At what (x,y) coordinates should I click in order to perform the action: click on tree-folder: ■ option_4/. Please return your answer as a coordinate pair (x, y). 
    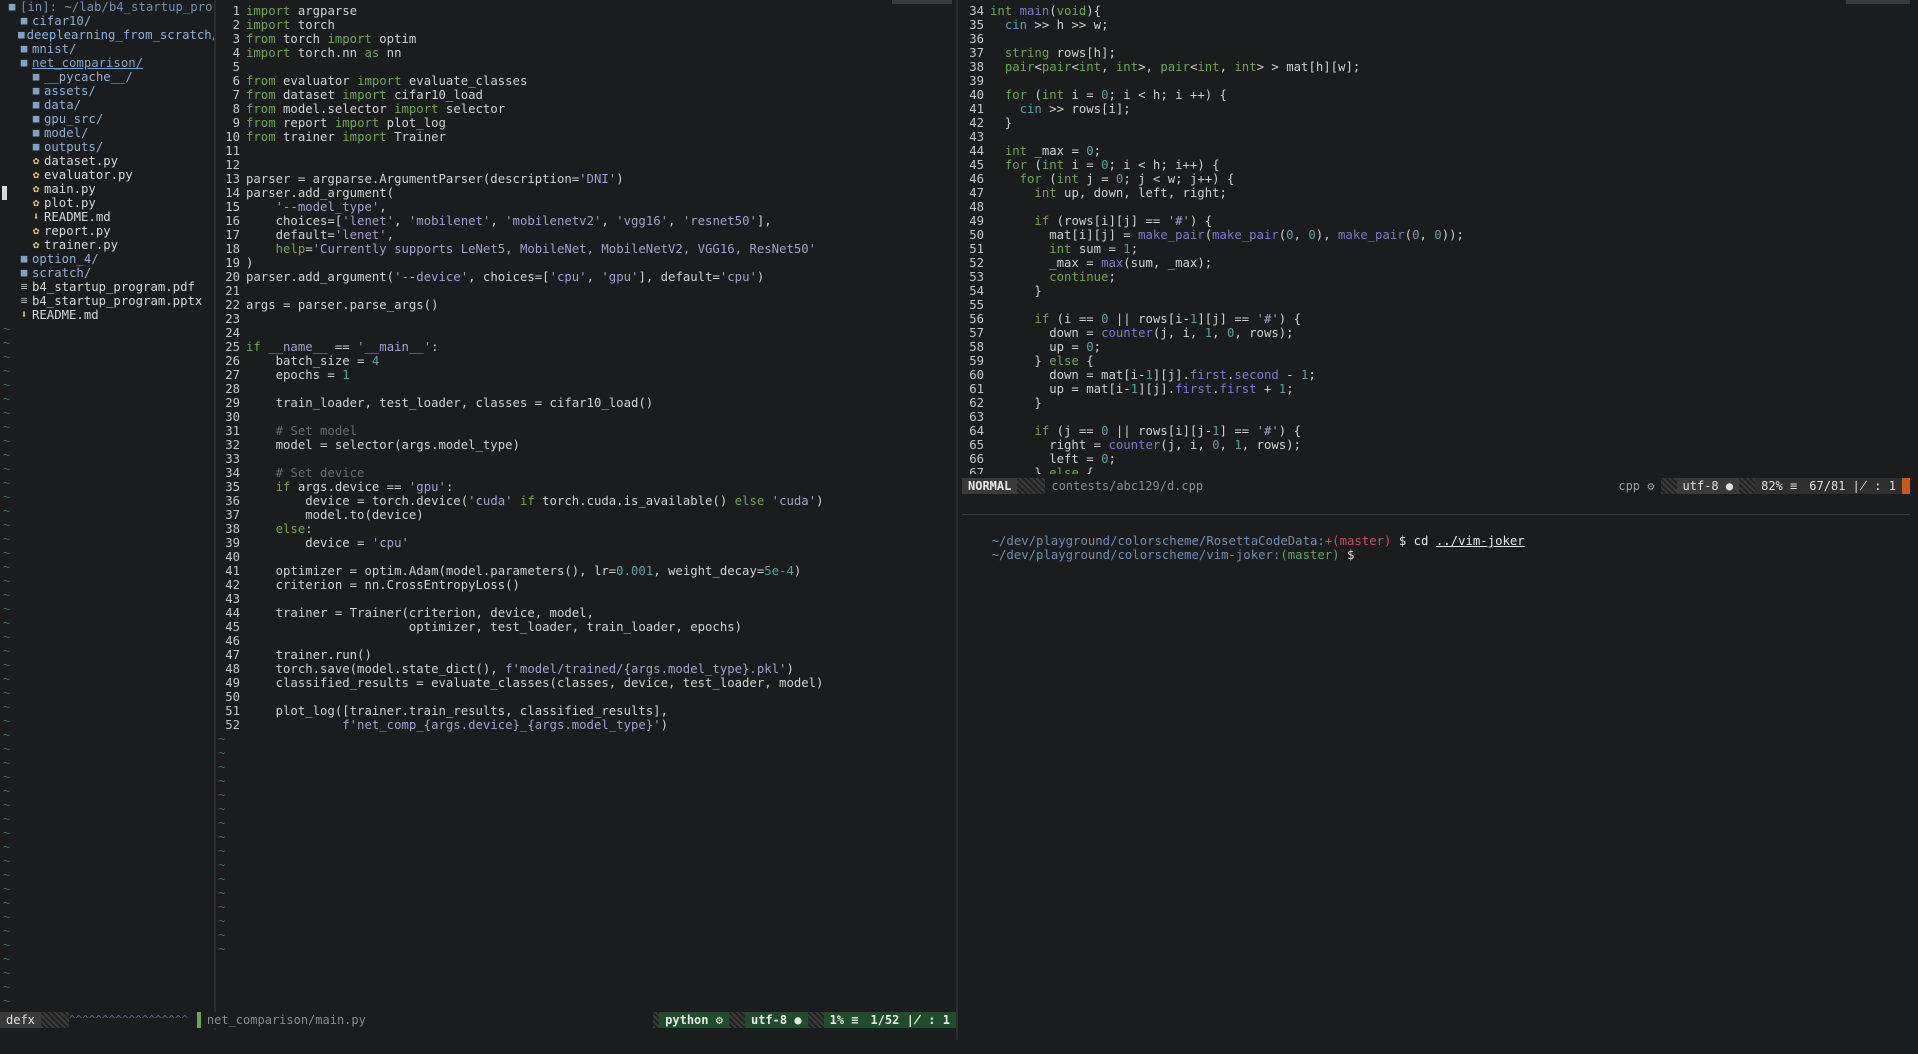
    Looking at the image, I should click on (107, 259).